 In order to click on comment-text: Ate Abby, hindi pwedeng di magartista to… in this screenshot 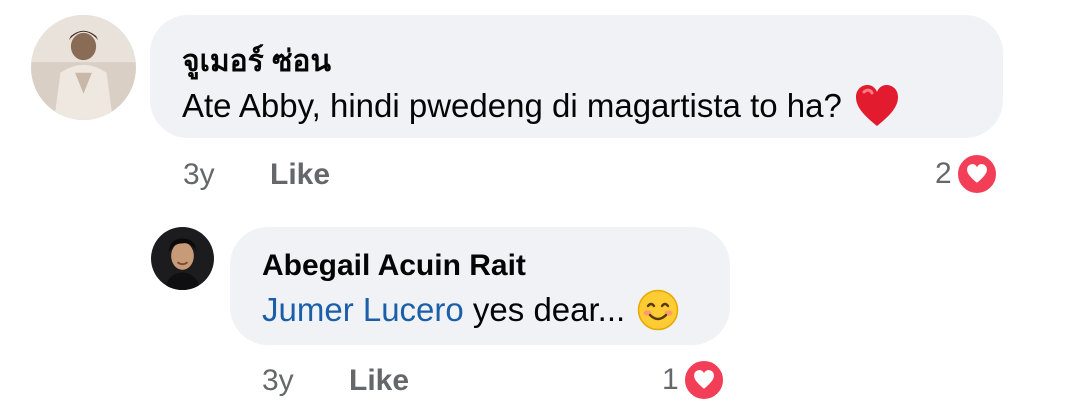, I will do `click(541, 106)`.